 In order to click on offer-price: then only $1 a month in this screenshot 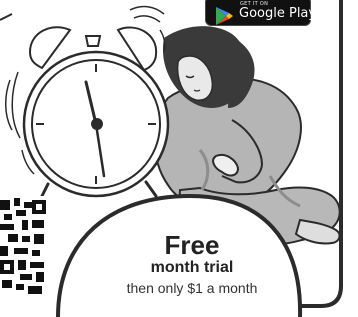, I will do `click(192, 288)`.